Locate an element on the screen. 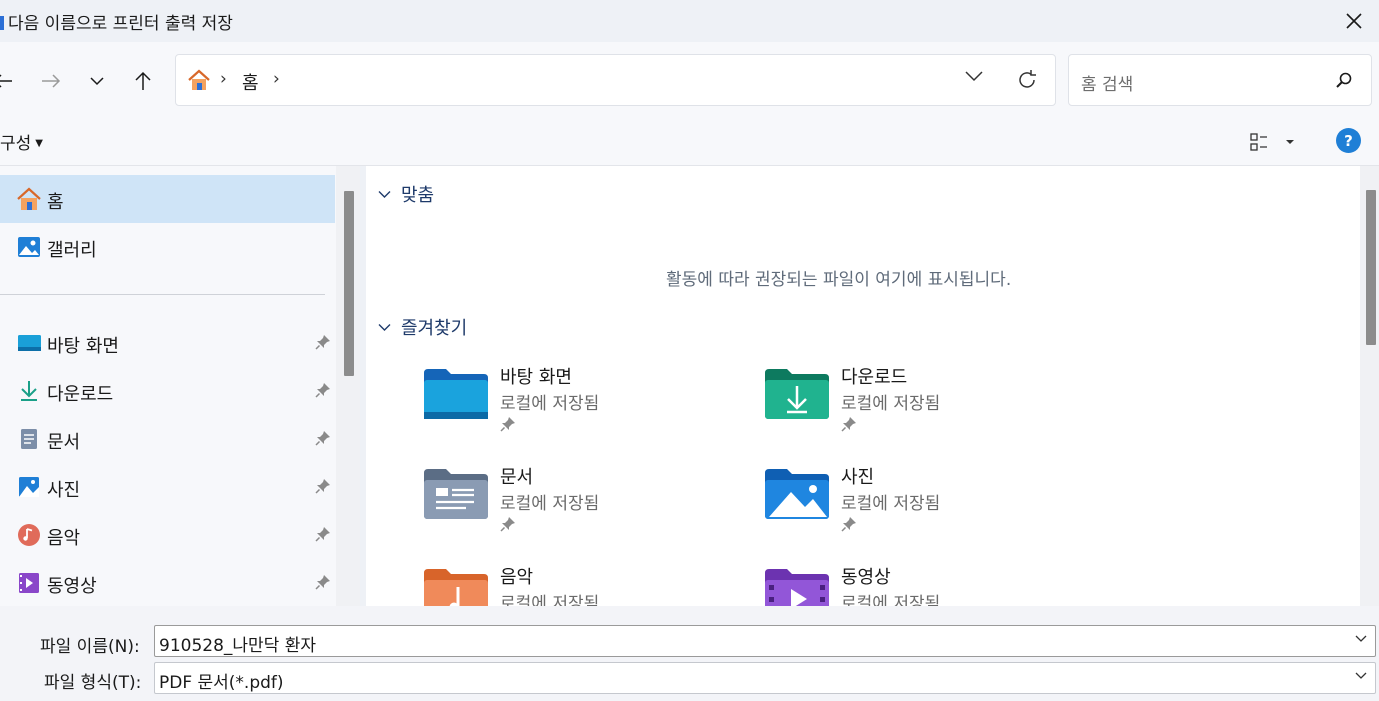 This screenshot has width=1379, height=701. music-folder-icon is located at coordinates (456, 587).